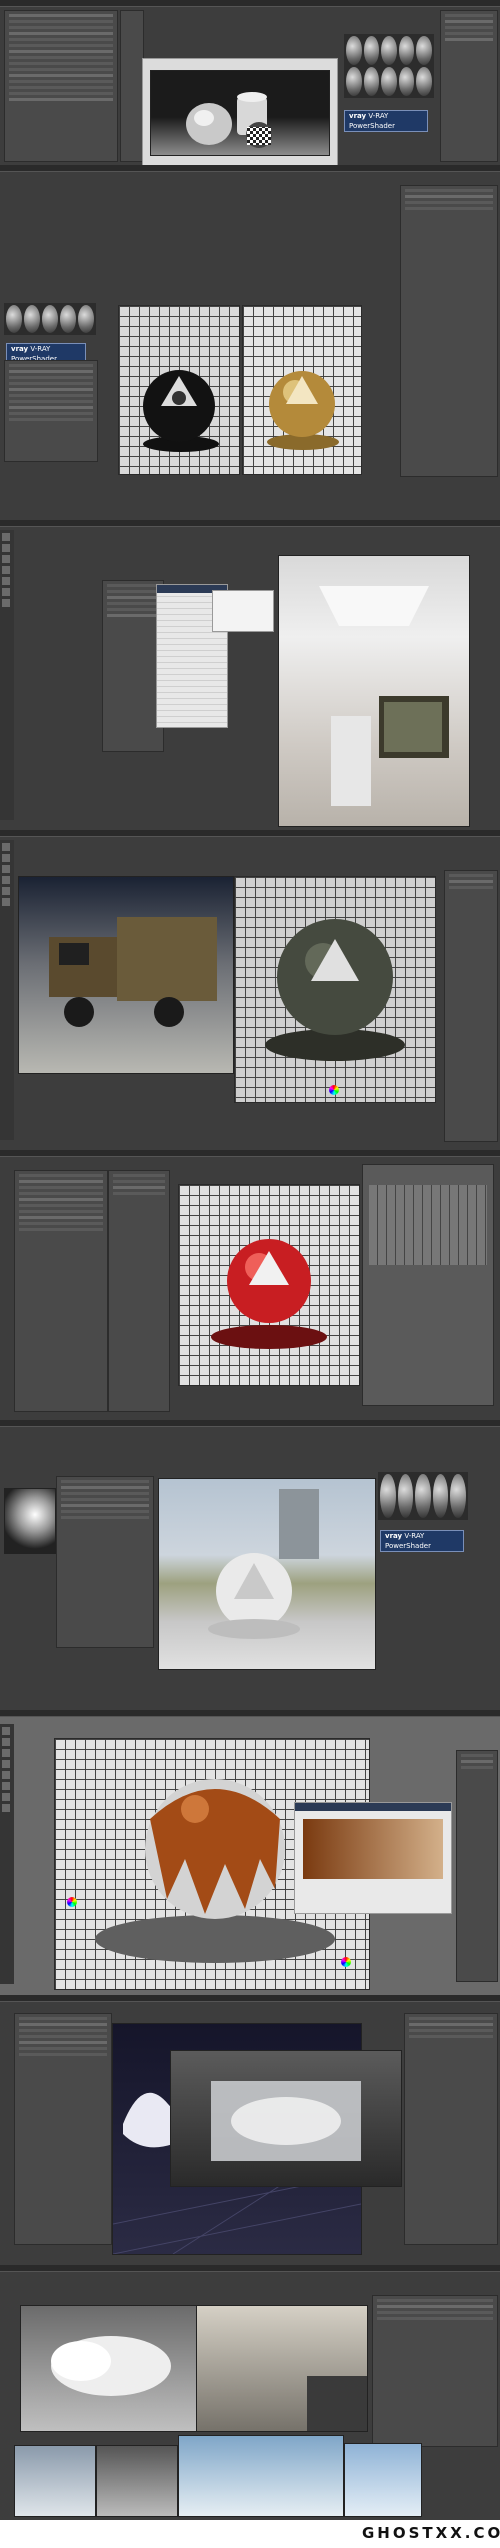 The image size is (500, 2548). Describe the element at coordinates (303, 410) in the screenshot. I see `gold-material-sphere` at that location.